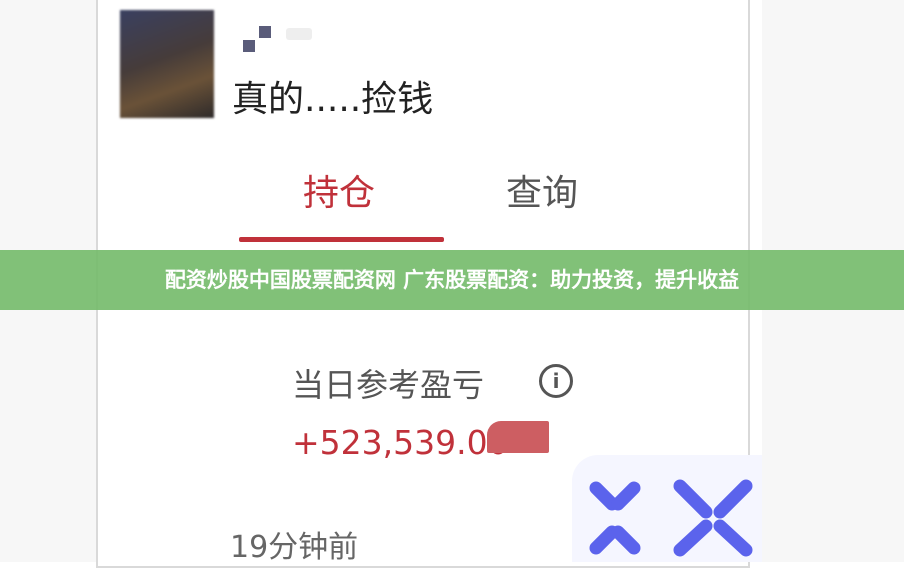  Describe the element at coordinates (299, 34) in the screenshot. I see `blurred-text` at that location.